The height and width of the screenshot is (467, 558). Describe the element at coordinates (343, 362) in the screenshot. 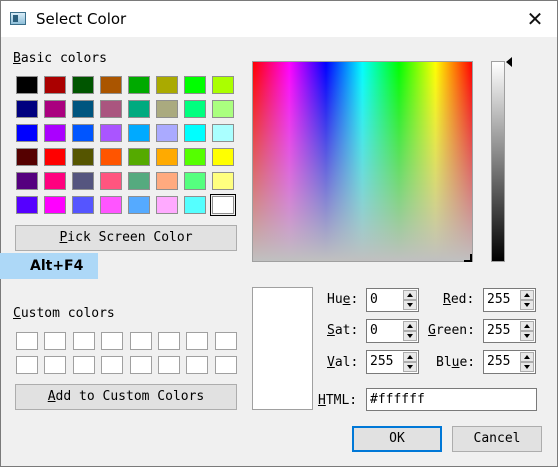

I see `val-label: Val:` at that location.